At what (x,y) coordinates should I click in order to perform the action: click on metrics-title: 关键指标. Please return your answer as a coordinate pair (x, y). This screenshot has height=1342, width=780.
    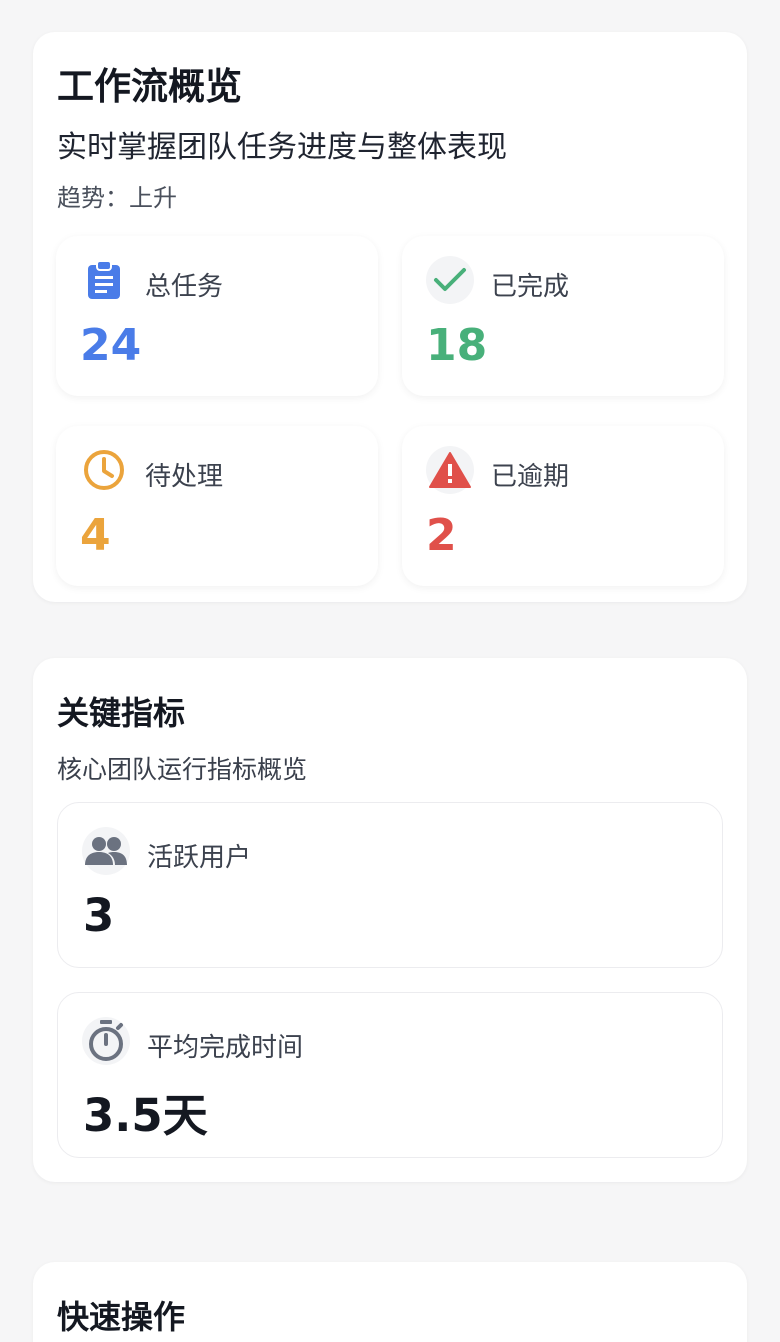
    Looking at the image, I should click on (121, 713).